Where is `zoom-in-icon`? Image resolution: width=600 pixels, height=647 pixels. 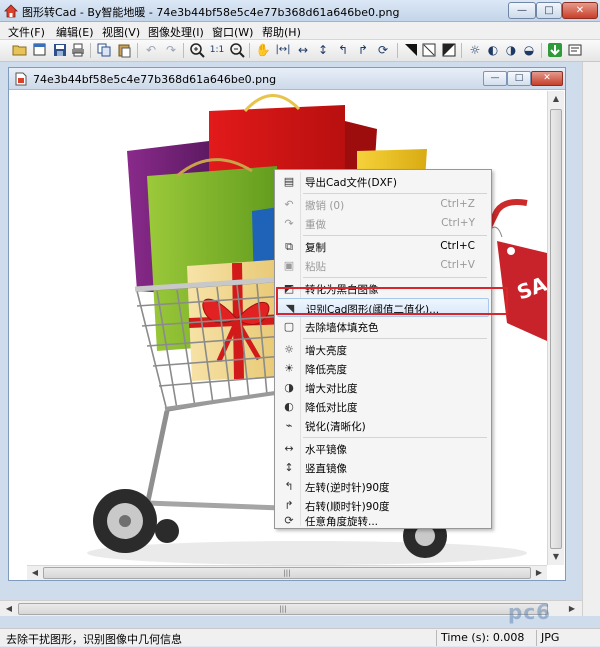
zoom-in-icon is located at coordinates (197, 50).